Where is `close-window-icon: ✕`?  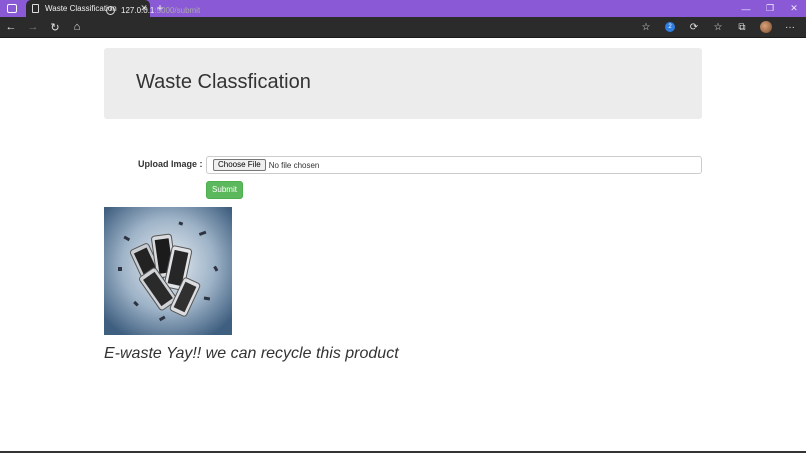
close-window-icon: ✕ is located at coordinates (794, 8).